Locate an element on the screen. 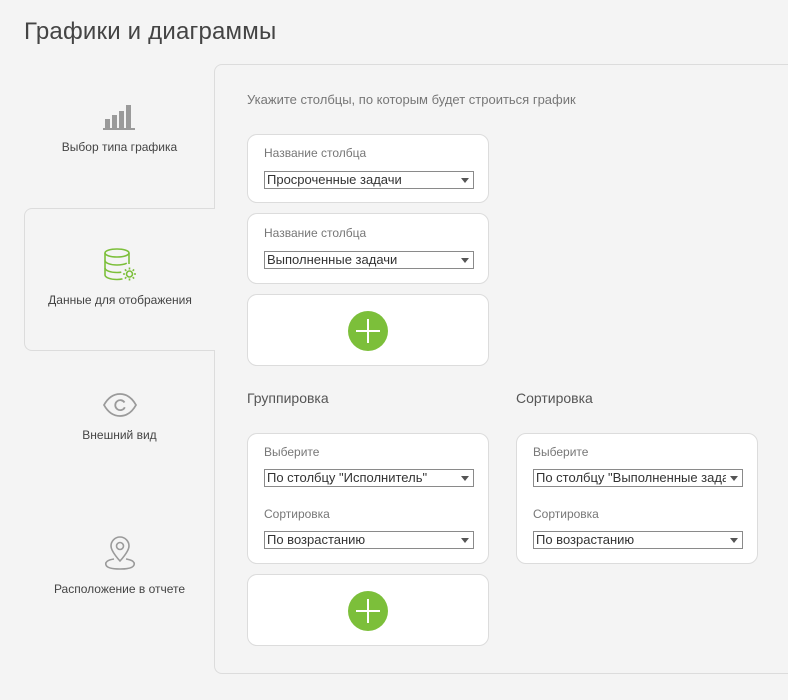 This screenshot has width=788, height=700. add-grouping-button is located at coordinates (368, 611).